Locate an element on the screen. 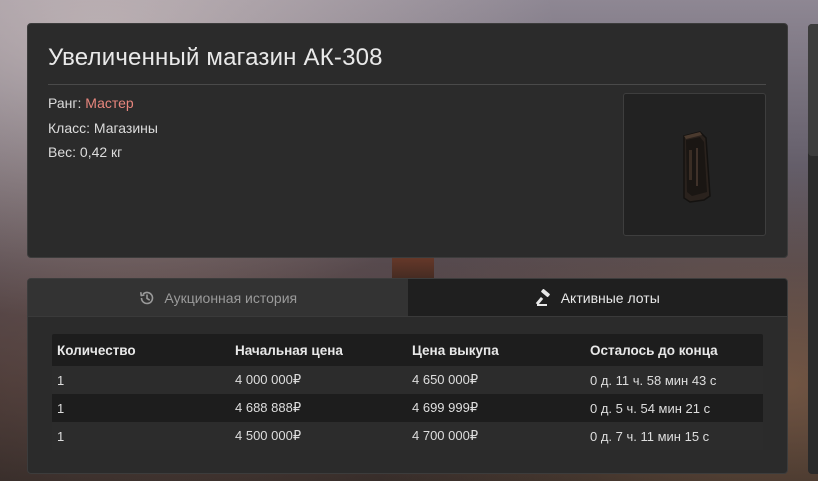  cell-time-left: 0 д. 7 ч. 11 мин 15 с is located at coordinates (650, 436).